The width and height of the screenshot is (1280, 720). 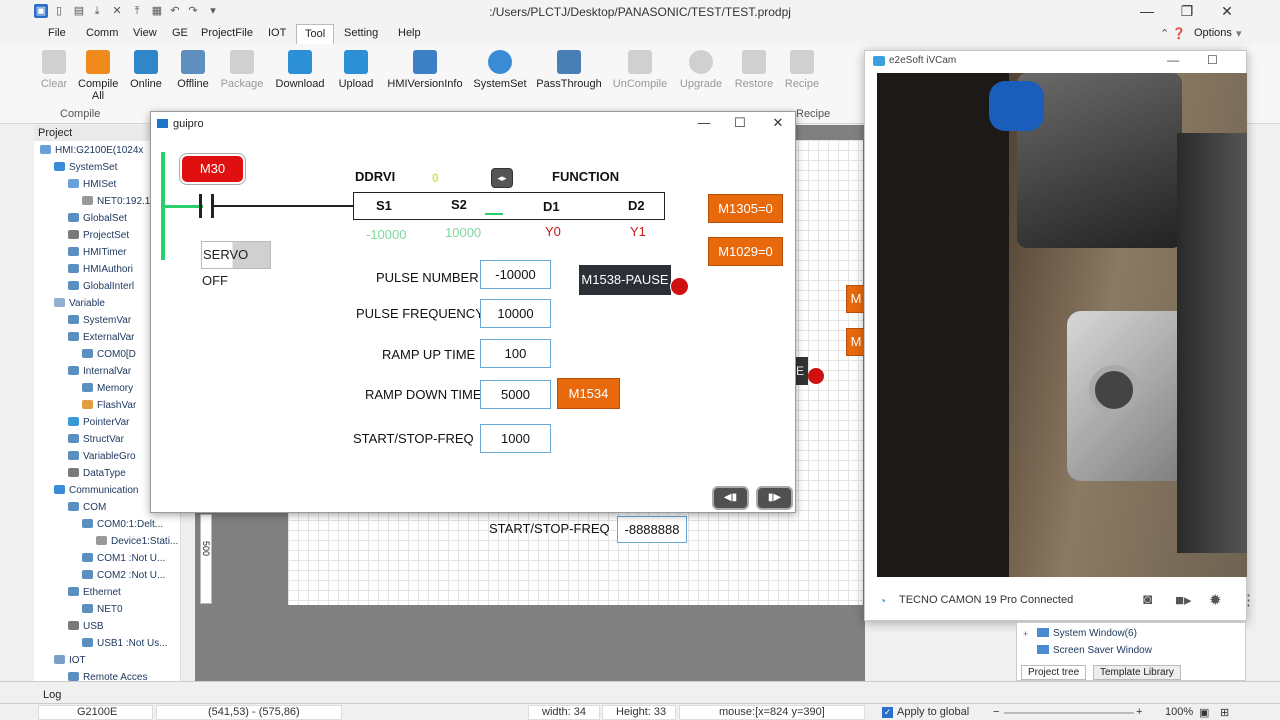 I want to click on menu-file: File, so click(x=57, y=33).